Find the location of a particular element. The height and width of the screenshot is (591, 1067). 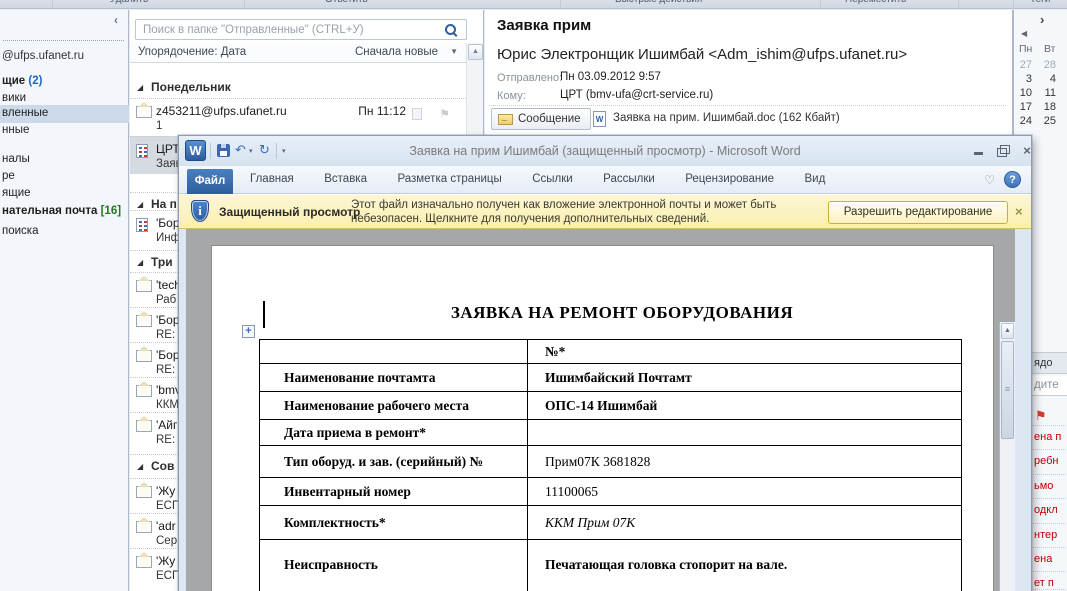

calendar-date: 28 is located at coordinates (1047, 65).